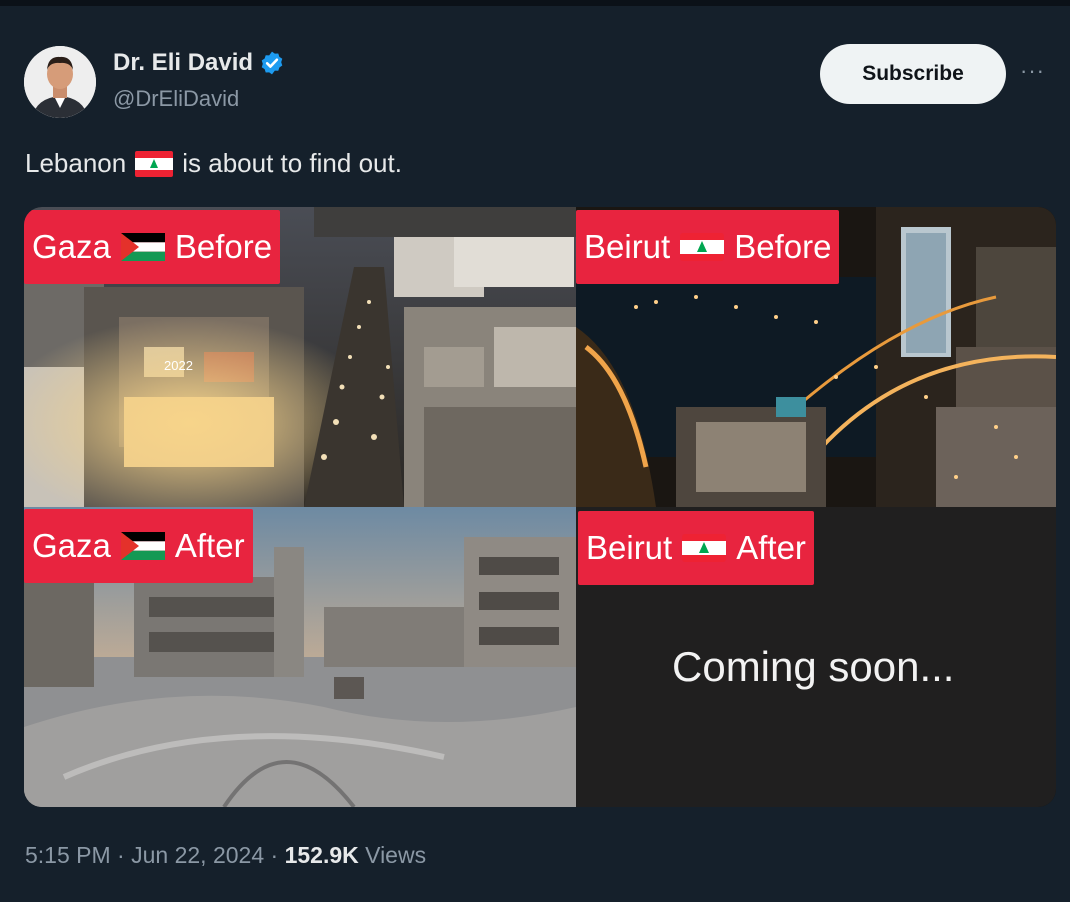  Describe the element at coordinates (178, 365) in the screenshot. I see `building-sign-text: 2022` at that location.